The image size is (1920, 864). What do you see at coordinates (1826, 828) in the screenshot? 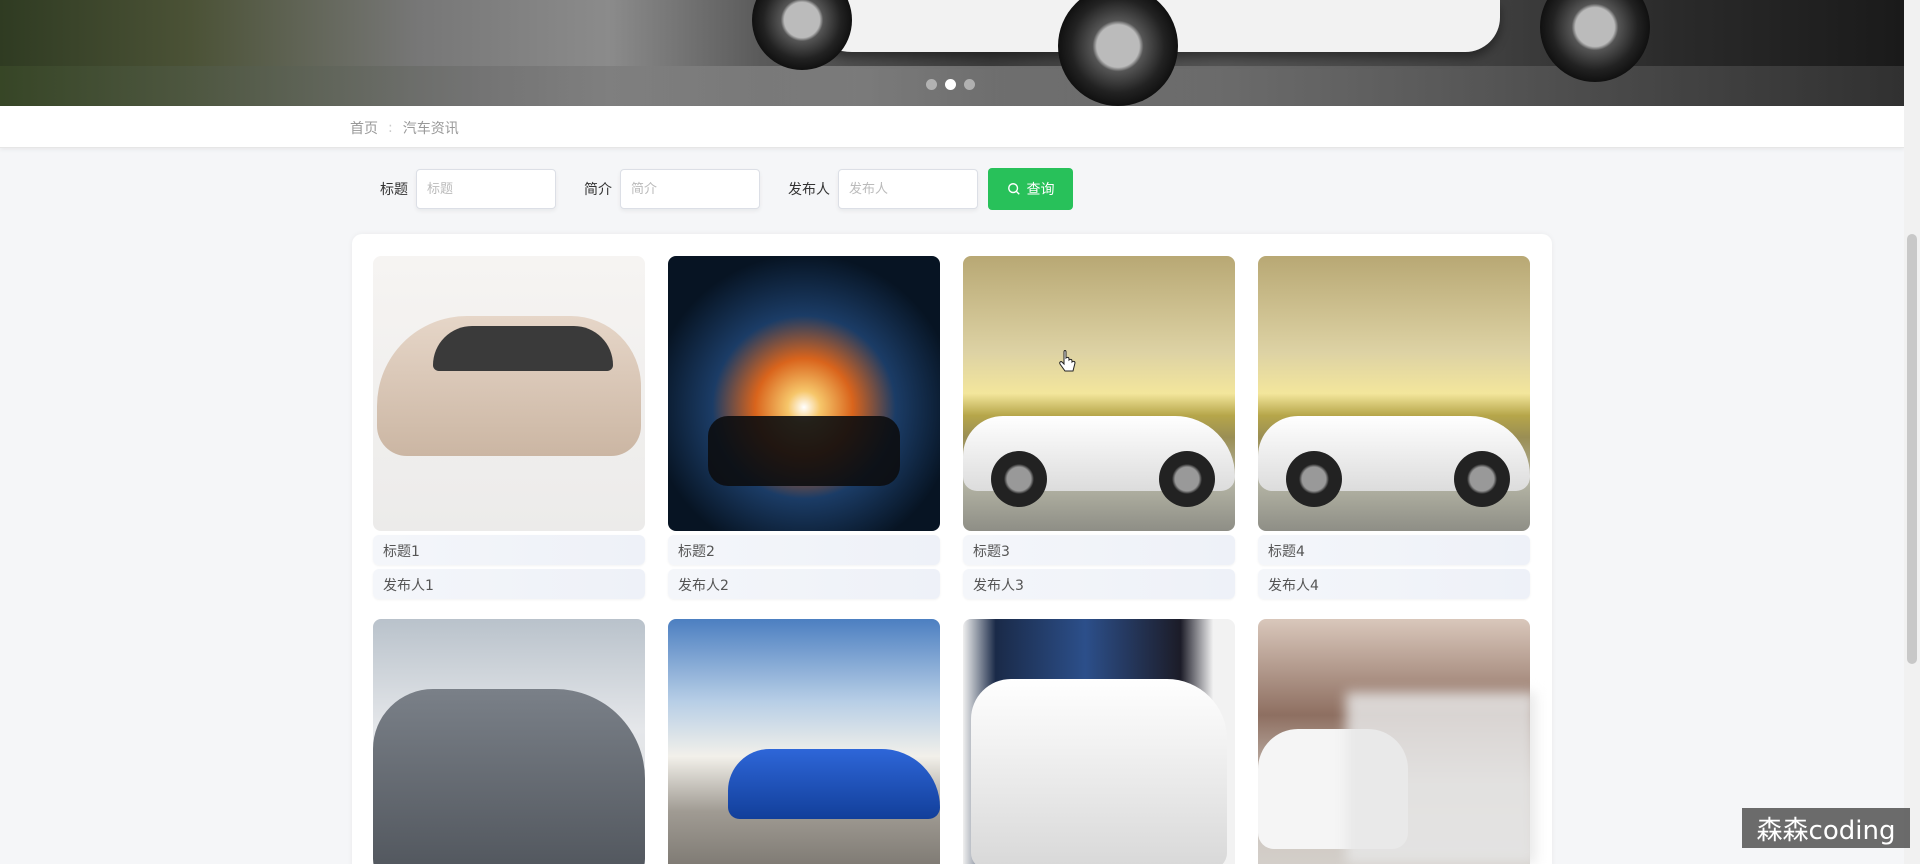
I see `watermark: 森森coding` at bounding box center [1826, 828].